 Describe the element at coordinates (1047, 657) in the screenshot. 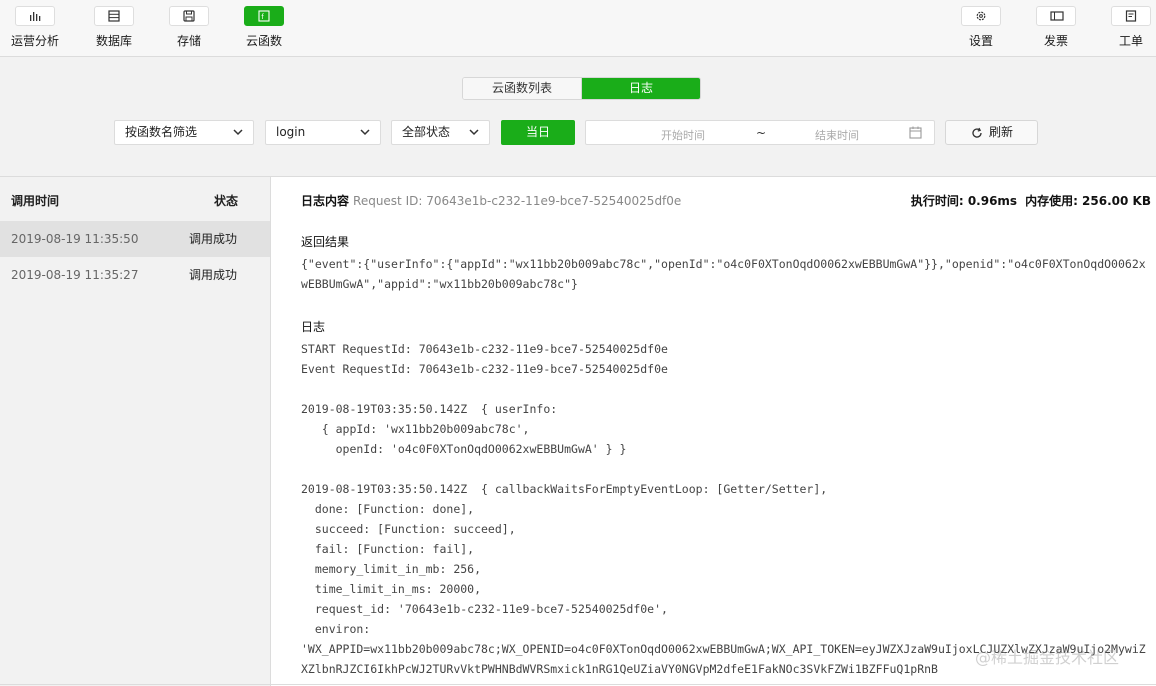

I see `watermark: @稀土掘金技术社区` at that location.